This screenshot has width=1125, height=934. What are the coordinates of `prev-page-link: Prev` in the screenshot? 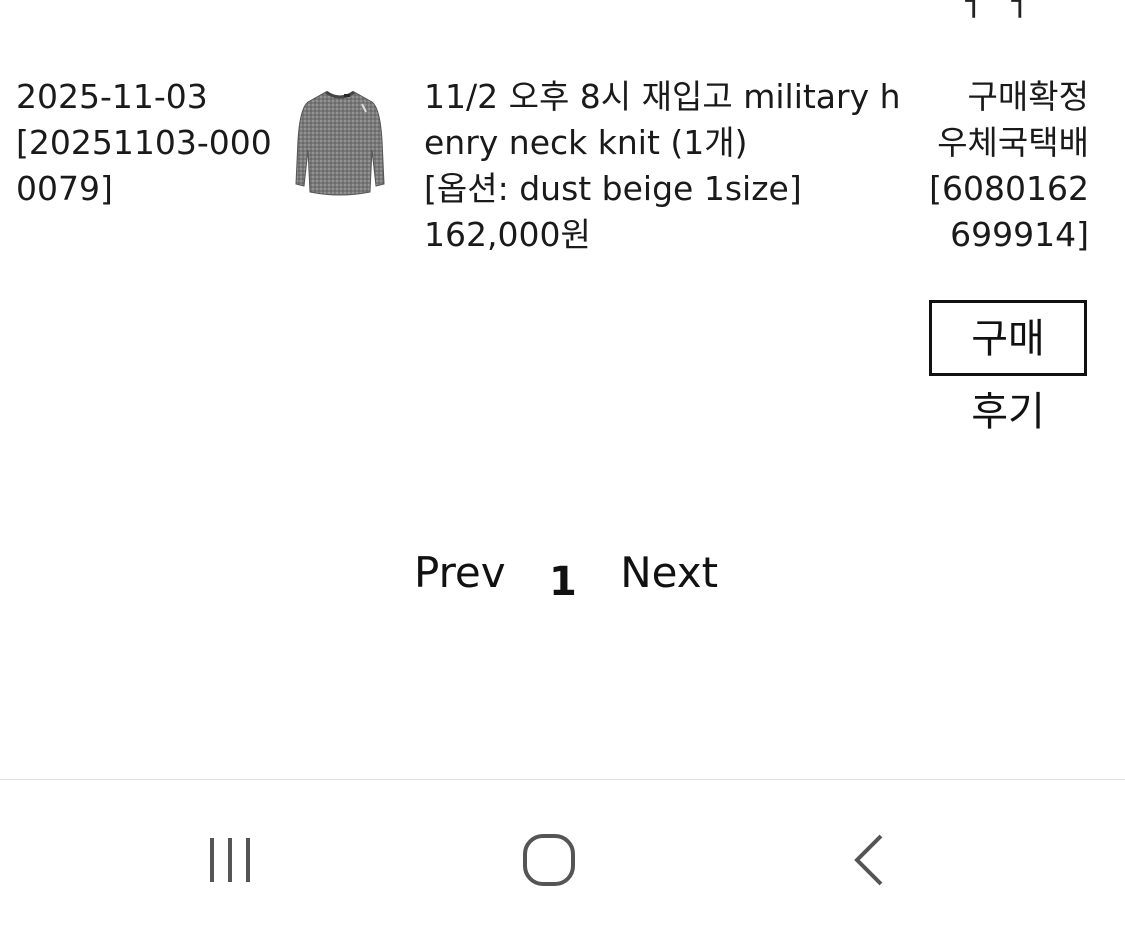 It's located at (460, 572).